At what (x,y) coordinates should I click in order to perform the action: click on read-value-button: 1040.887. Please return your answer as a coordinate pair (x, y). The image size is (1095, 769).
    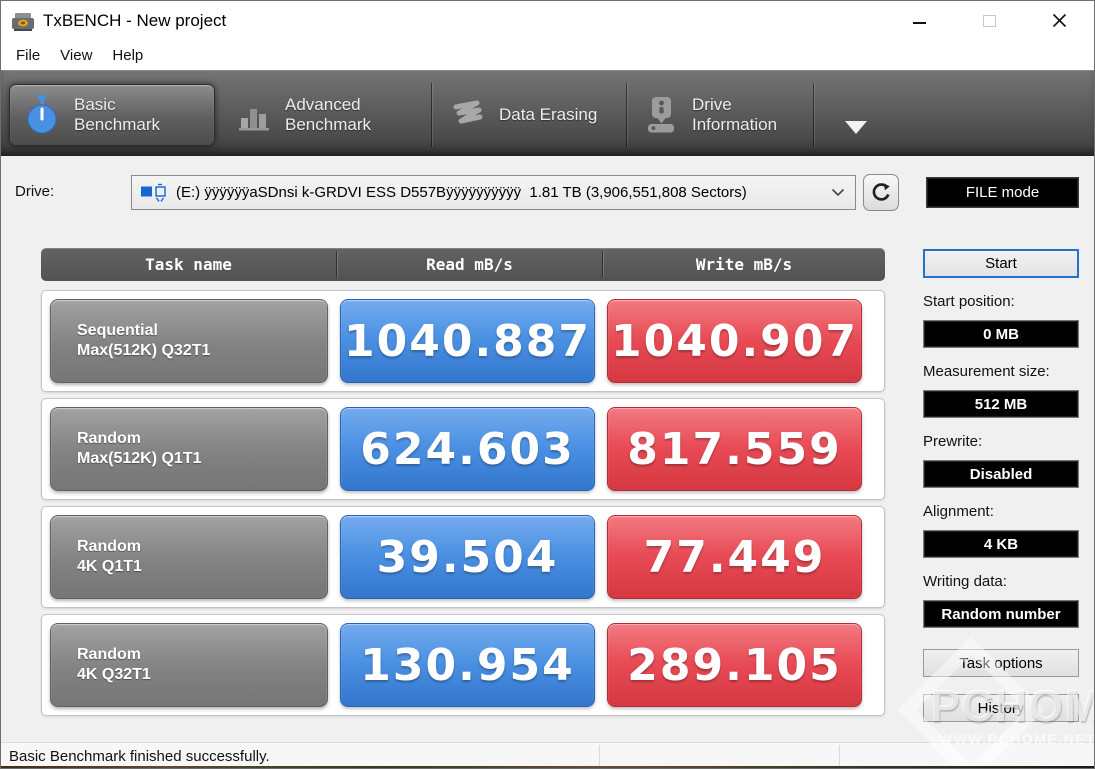
    Looking at the image, I should click on (467, 341).